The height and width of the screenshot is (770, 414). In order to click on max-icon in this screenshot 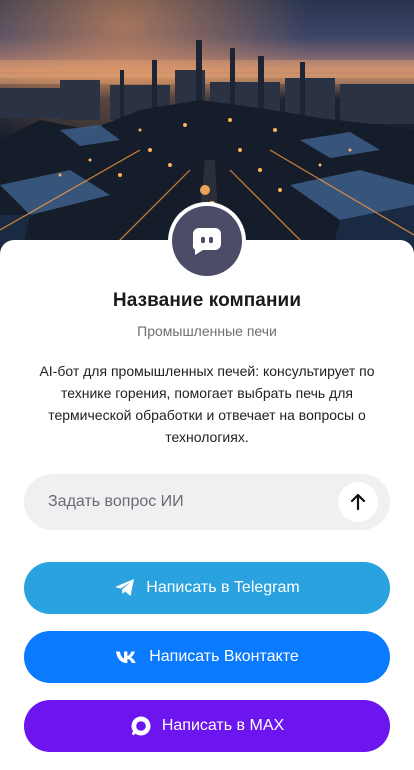, I will do `click(141, 726)`.